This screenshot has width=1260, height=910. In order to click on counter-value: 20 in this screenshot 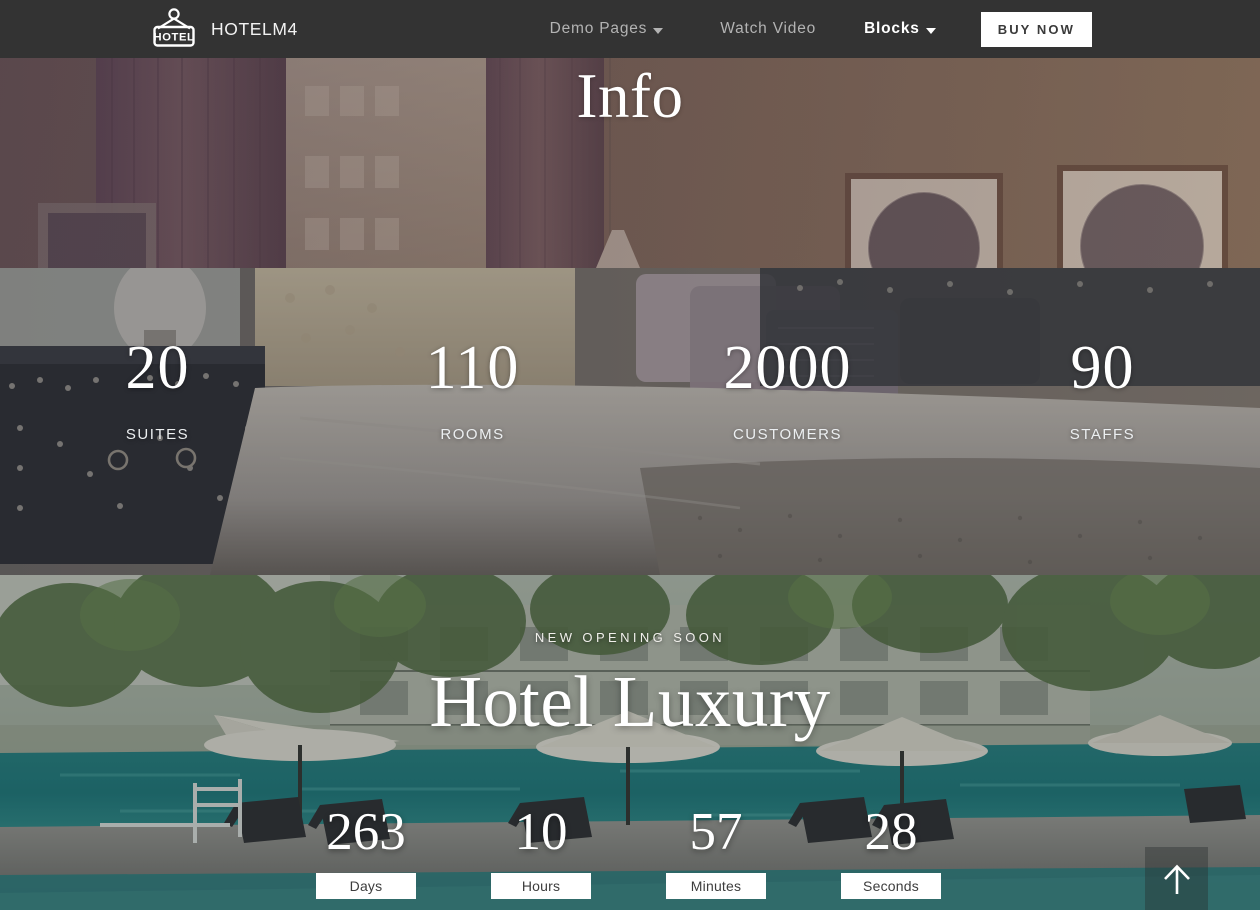, I will do `click(157, 368)`.